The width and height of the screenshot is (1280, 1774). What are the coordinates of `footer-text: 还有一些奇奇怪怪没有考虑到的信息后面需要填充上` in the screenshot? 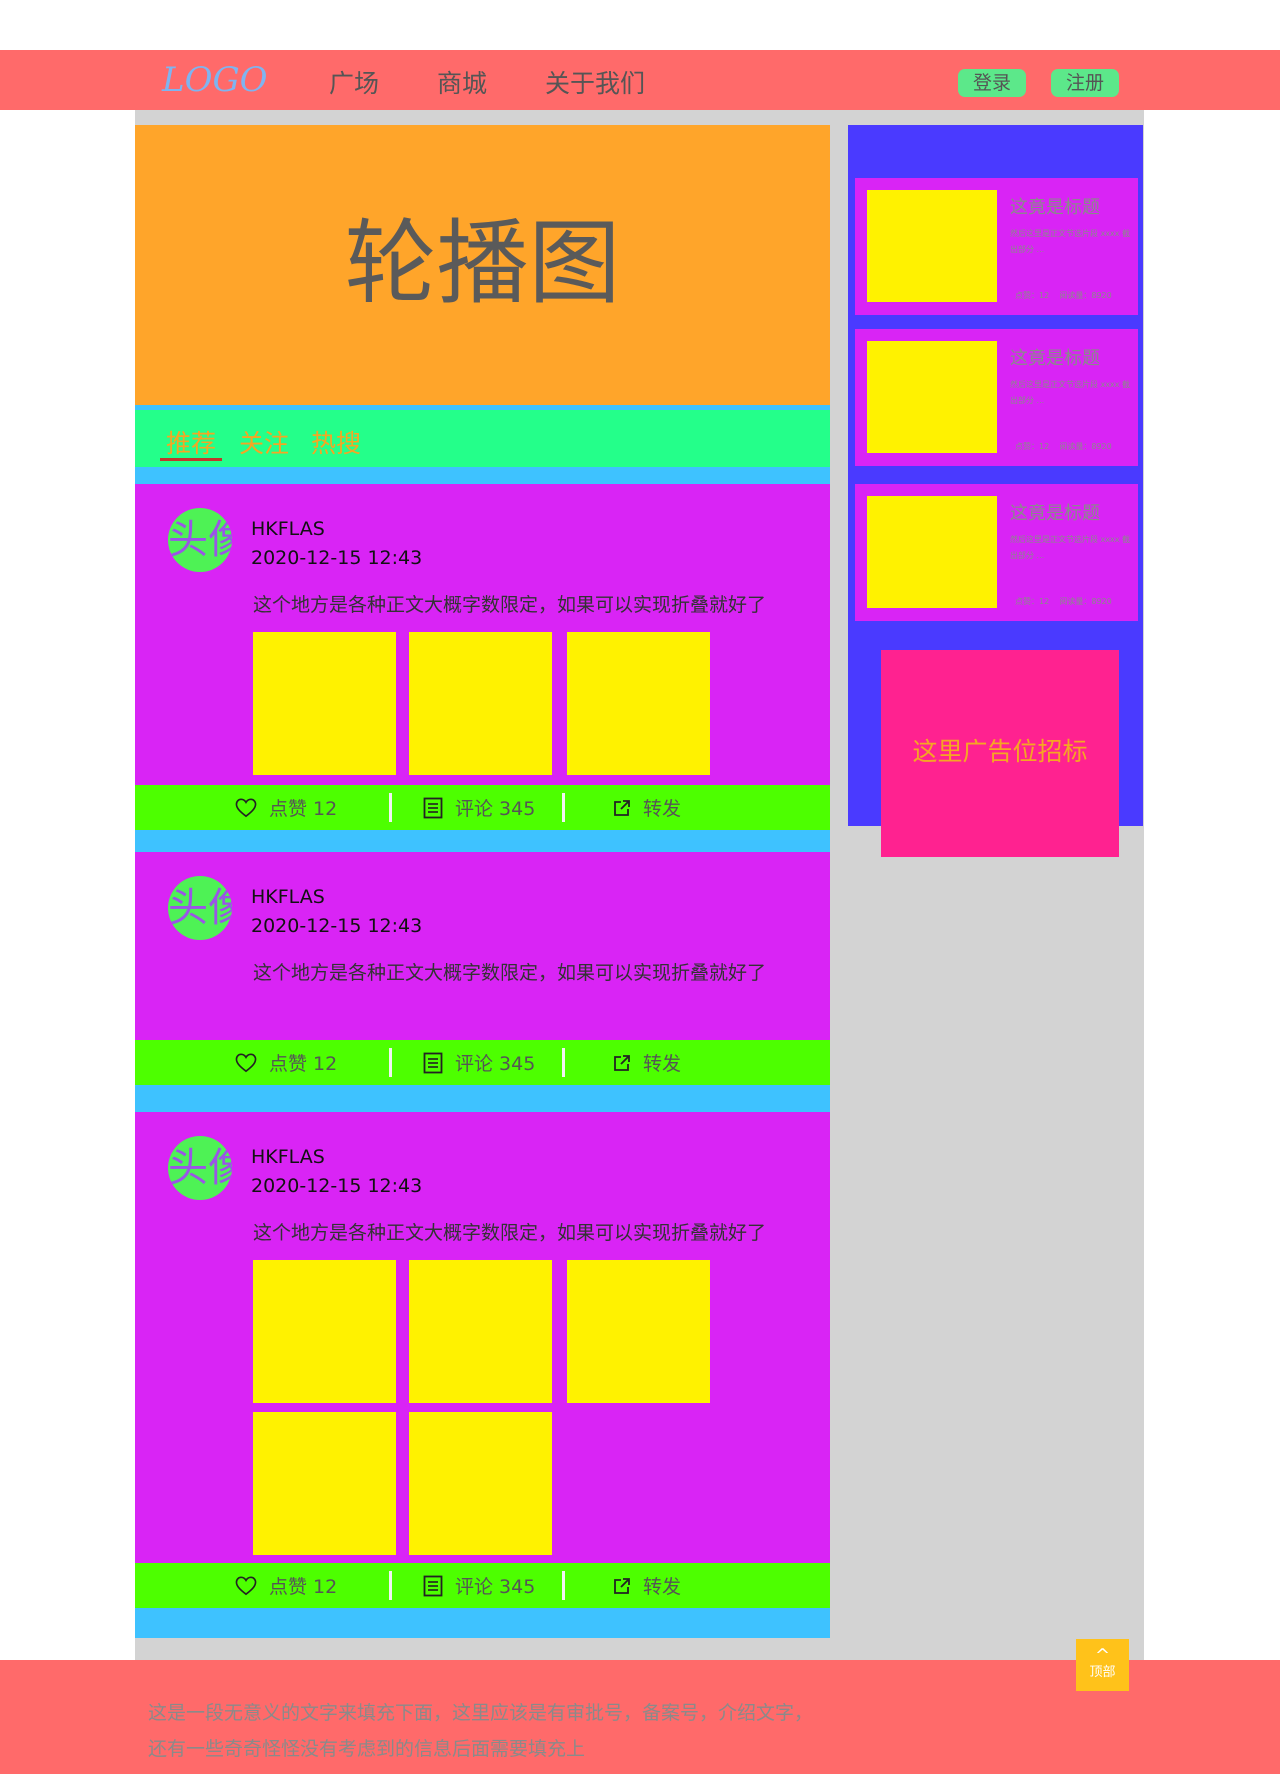 It's located at (367, 1749).